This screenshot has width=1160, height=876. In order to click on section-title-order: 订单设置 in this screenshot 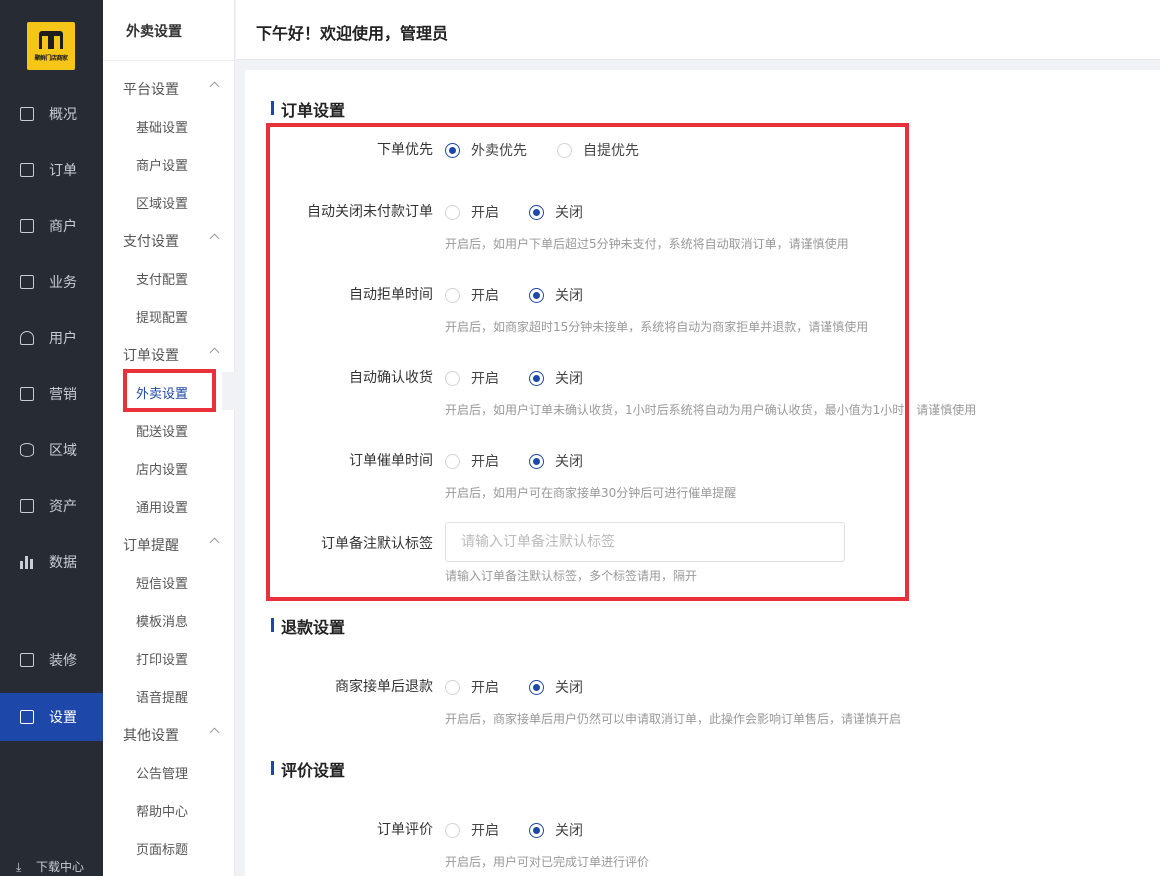, I will do `click(308, 109)`.